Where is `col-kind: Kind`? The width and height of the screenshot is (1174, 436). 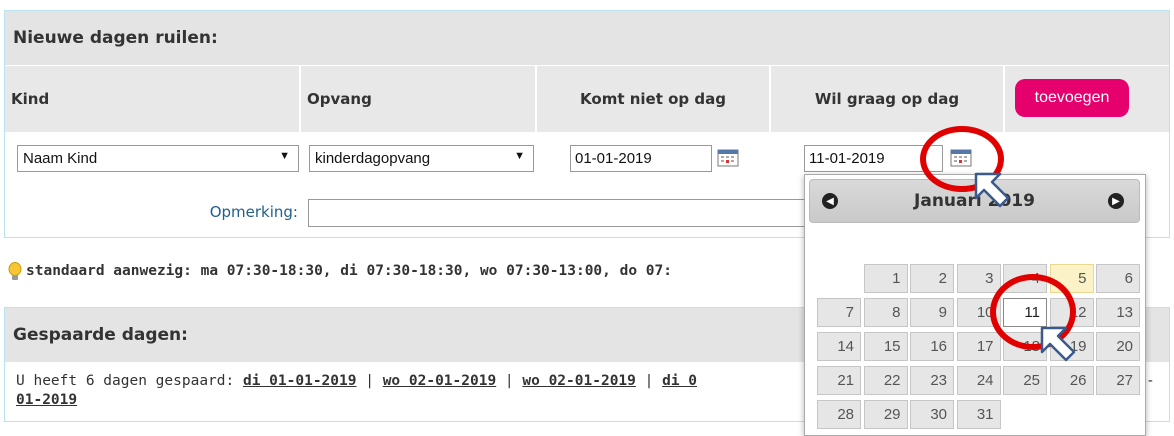 col-kind: Kind is located at coordinates (153, 99).